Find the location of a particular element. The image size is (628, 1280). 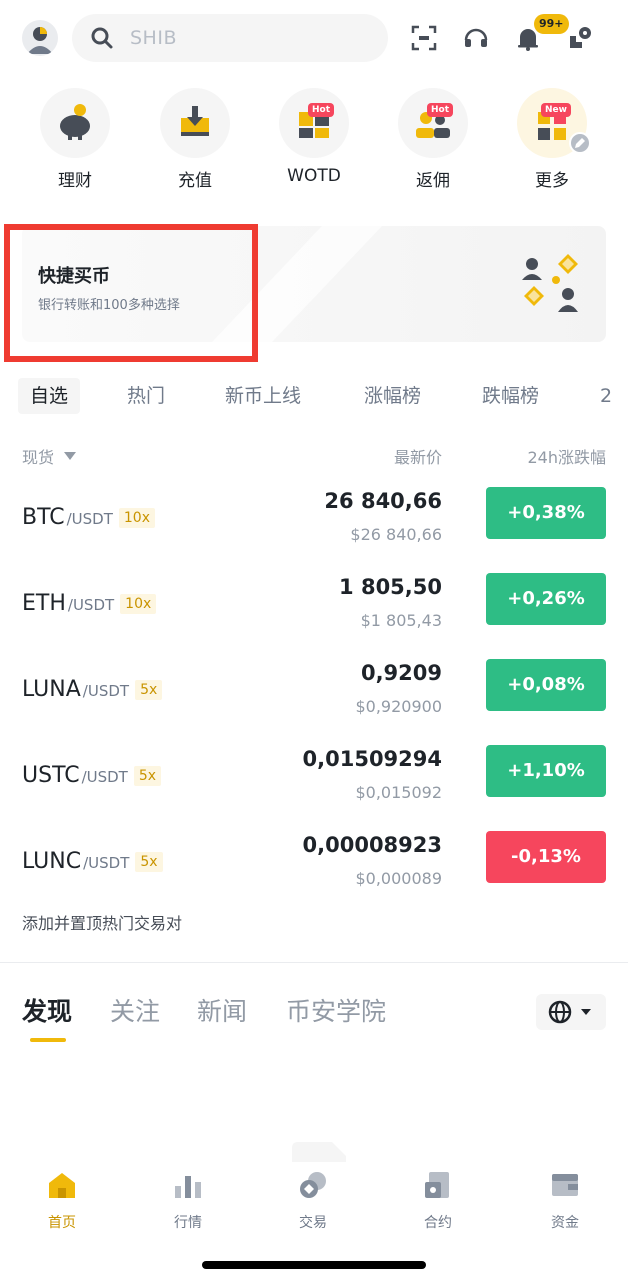

quick-links: 理财 充值 Hot WOTD Hot 返佣 New 更多 is located at coordinates (314, 139).